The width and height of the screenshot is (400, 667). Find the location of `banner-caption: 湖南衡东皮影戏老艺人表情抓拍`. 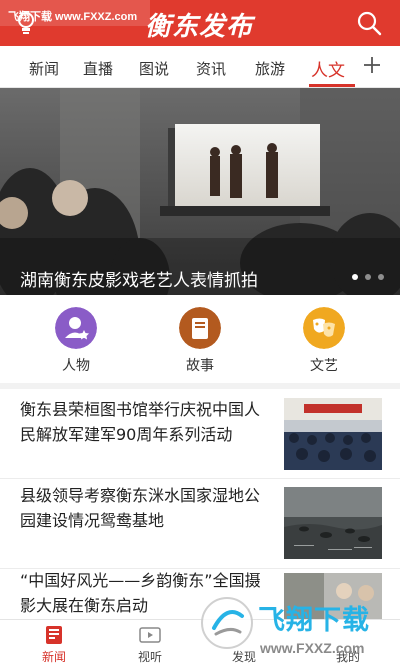

banner-caption: 湖南衡东皮影戏老艺人表情抓拍 is located at coordinates (139, 281).